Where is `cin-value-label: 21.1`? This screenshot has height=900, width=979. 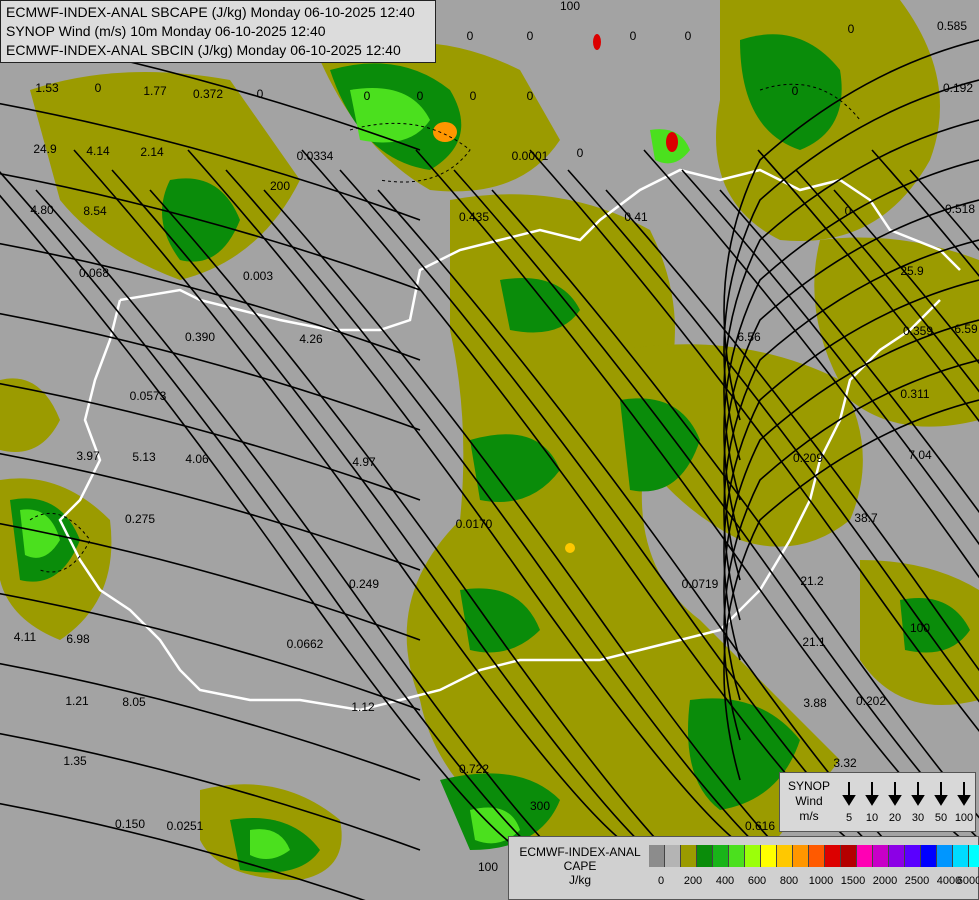 cin-value-label: 21.1 is located at coordinates (814, 642).